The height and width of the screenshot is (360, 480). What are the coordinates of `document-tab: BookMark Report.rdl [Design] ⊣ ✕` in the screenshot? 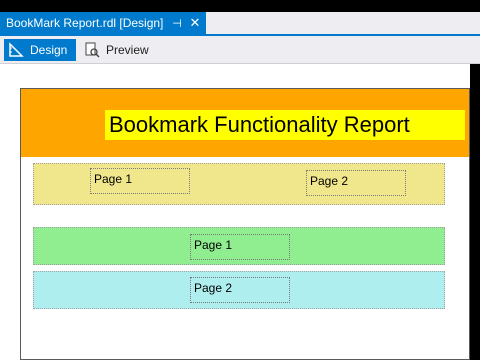 It's located at (103, 23).